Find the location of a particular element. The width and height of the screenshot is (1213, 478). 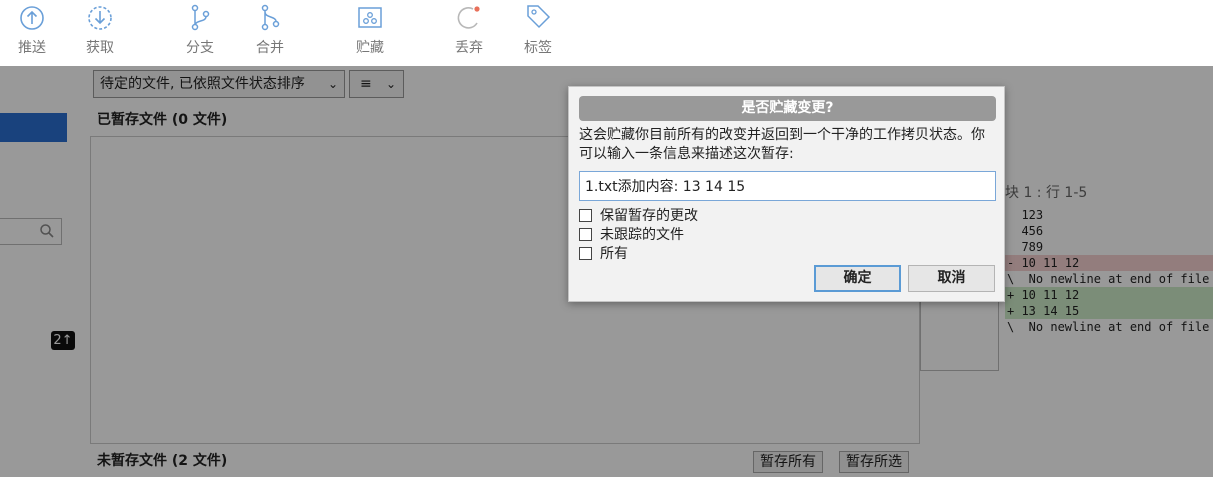

stash-button: 贮藏 is located at coordinates (370, 33).